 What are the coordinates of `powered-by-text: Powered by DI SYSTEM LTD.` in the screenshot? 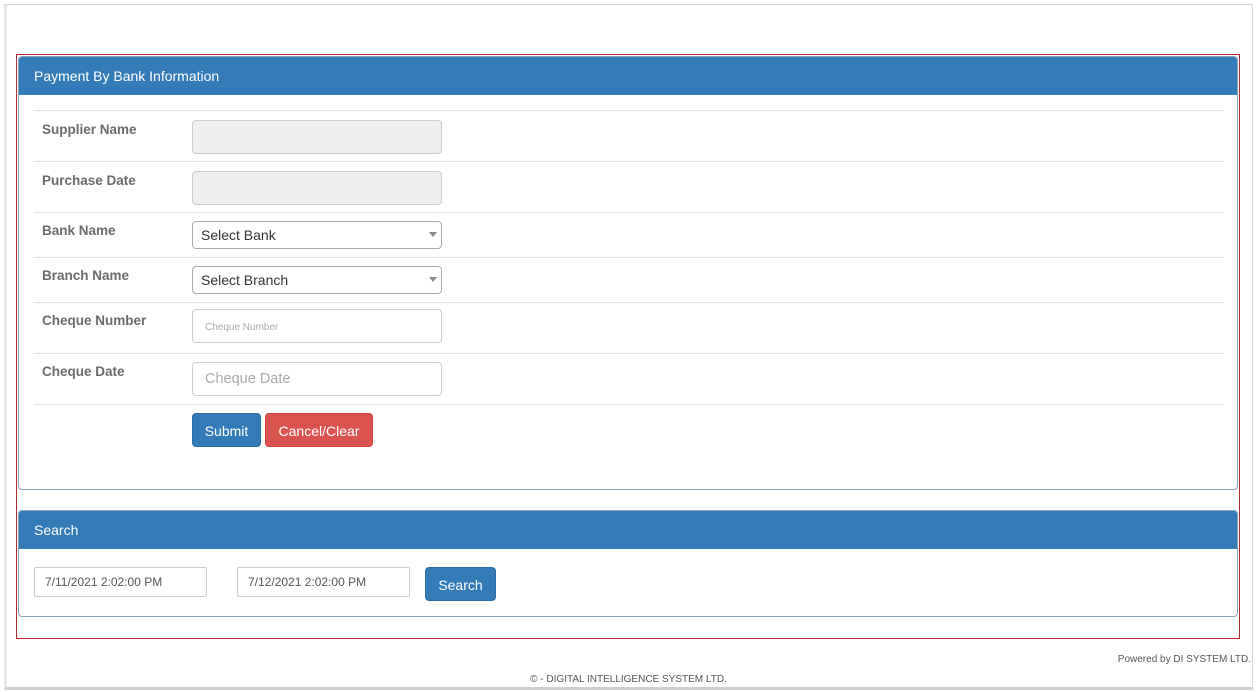 It's located at (1184, 659).